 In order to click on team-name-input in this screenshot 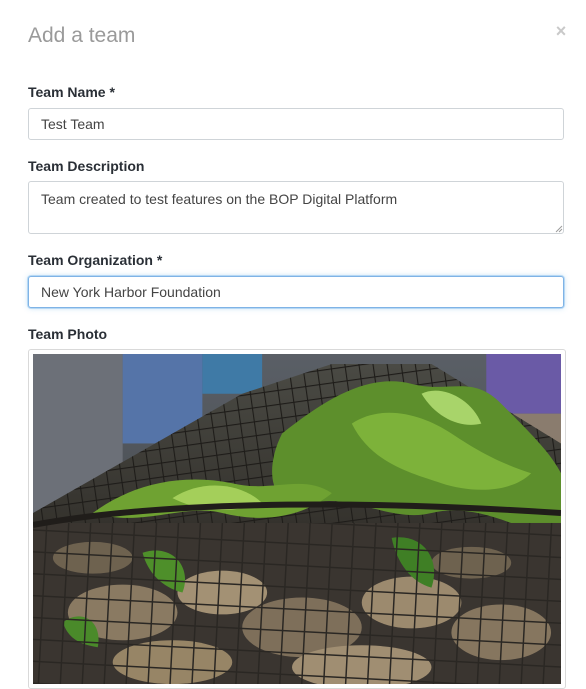, I will do `click(296, 124)`.